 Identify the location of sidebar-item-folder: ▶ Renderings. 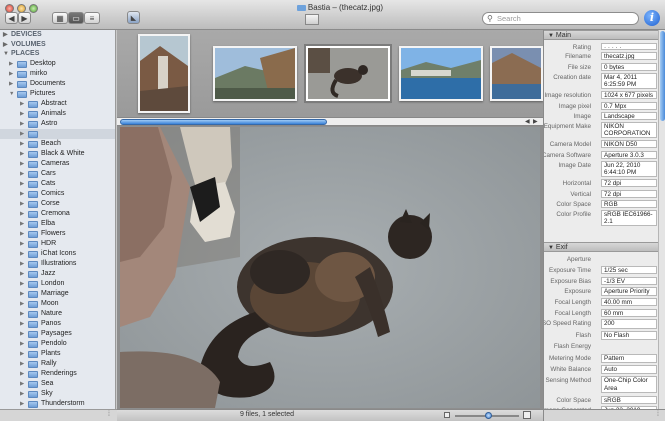
(57, 374).